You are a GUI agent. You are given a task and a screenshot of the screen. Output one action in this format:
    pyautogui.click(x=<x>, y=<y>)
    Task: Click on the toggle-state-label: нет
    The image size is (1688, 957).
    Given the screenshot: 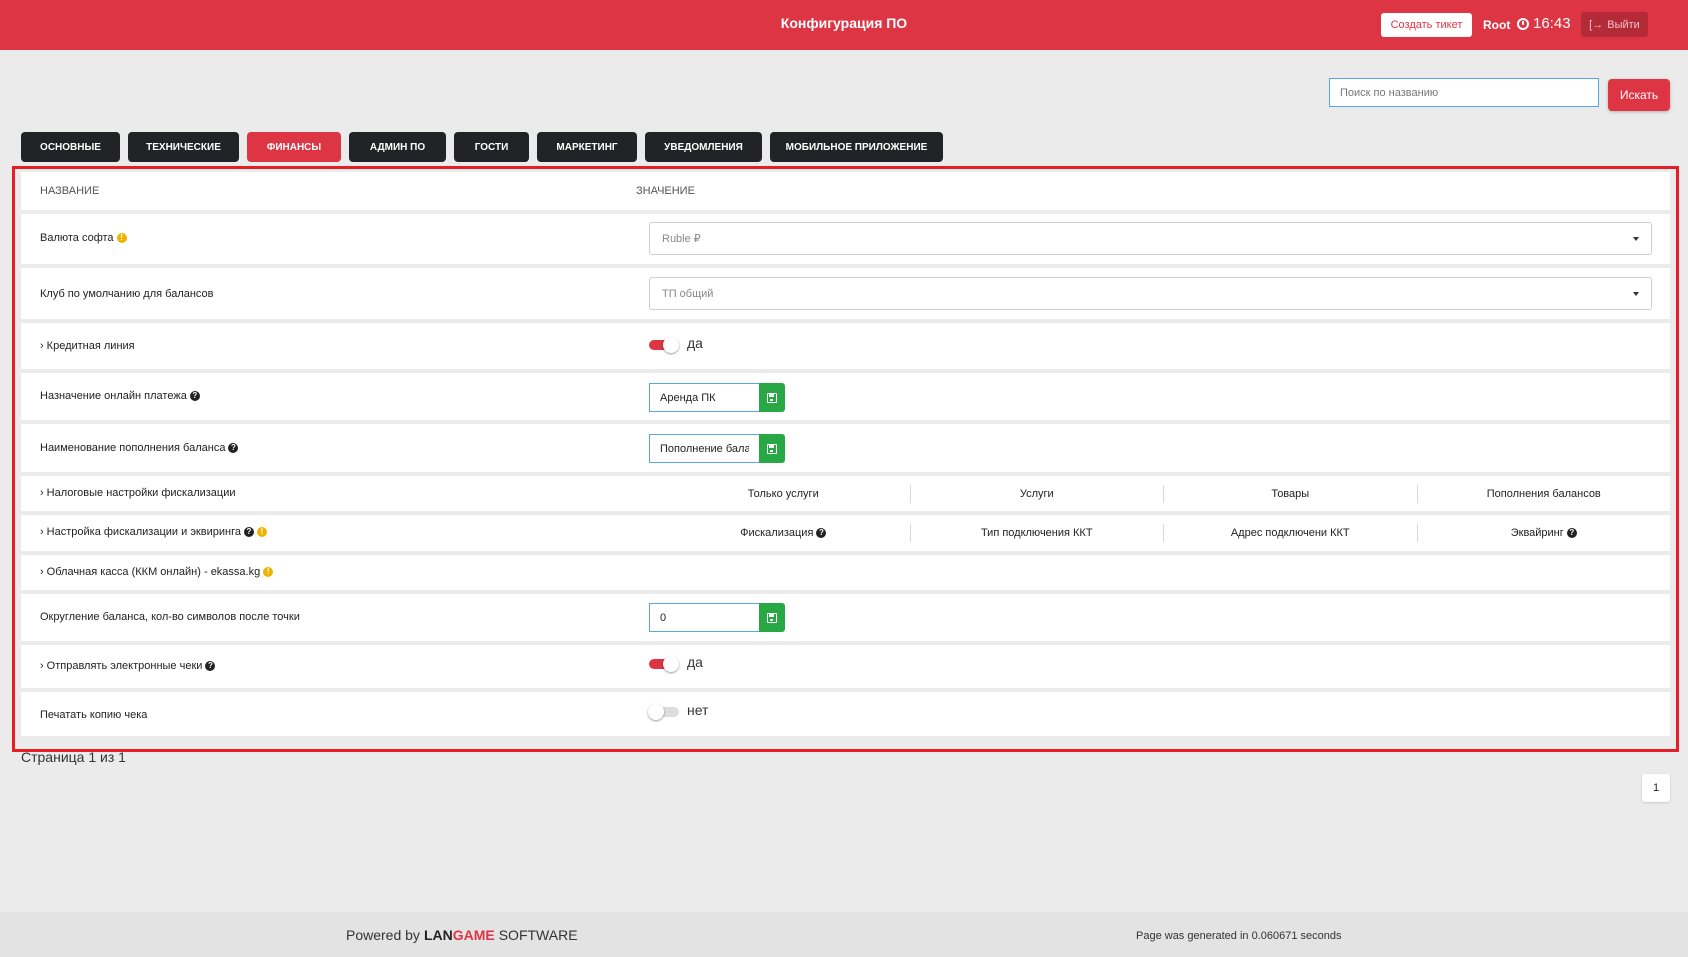 What is the action you would take?
    pyautogui.click(x=698, y=710)
    